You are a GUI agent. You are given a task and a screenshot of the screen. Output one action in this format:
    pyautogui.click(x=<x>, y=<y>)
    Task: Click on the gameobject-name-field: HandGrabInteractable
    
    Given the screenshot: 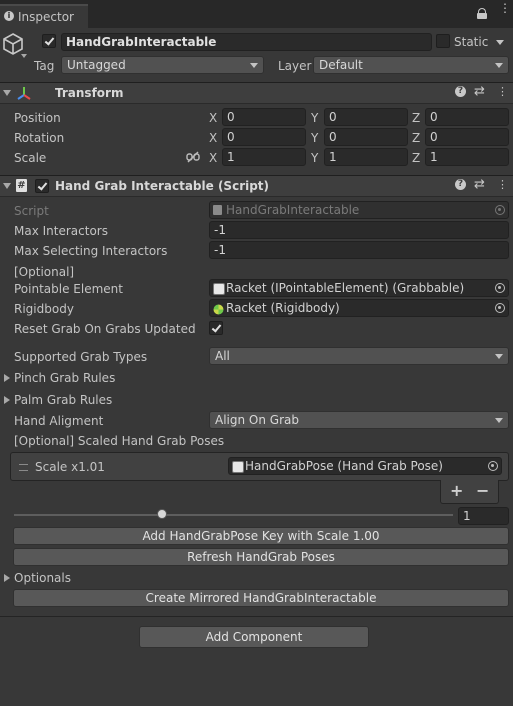 What is the action you would take?
    pyautogui.click(x=246, y=42)
    